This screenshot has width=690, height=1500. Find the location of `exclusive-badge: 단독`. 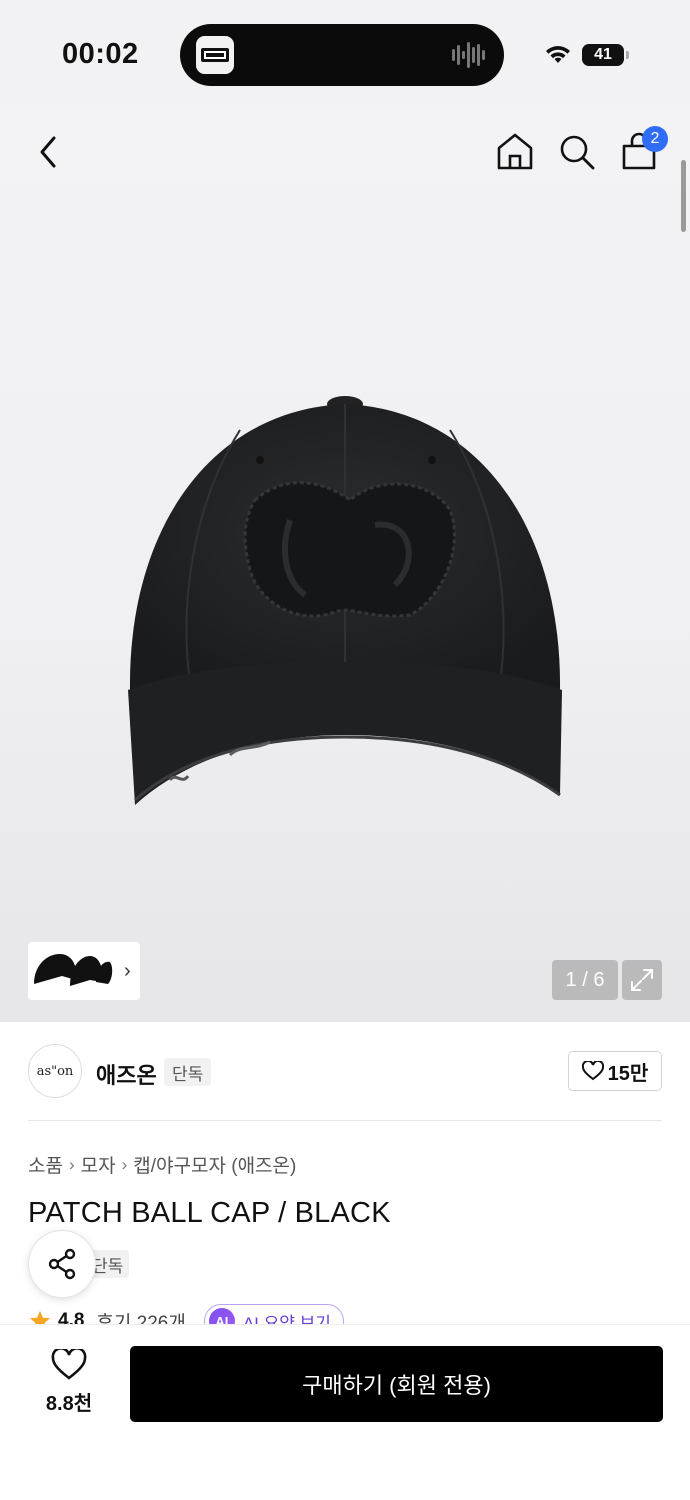

exclusive-badge: 단독 is located at coordinates (188, 1072).